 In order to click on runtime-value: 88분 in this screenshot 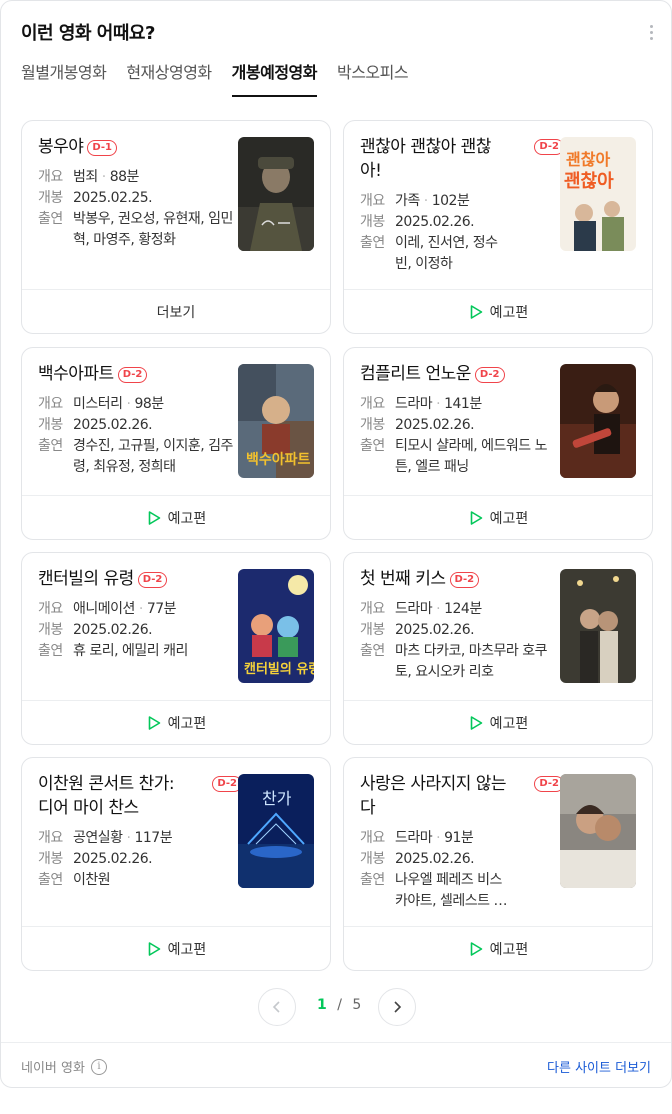, I will do `click(124, 177)`.